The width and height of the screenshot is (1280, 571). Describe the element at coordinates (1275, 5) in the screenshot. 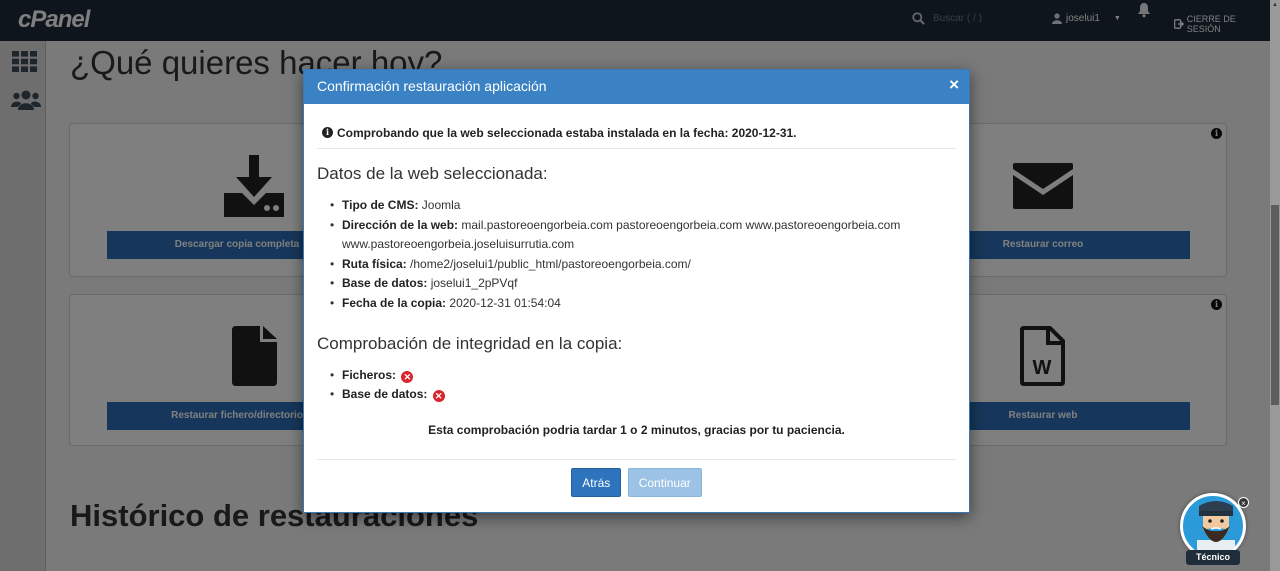

I see `scroll-up-arrow-icon: ▲` at that location.